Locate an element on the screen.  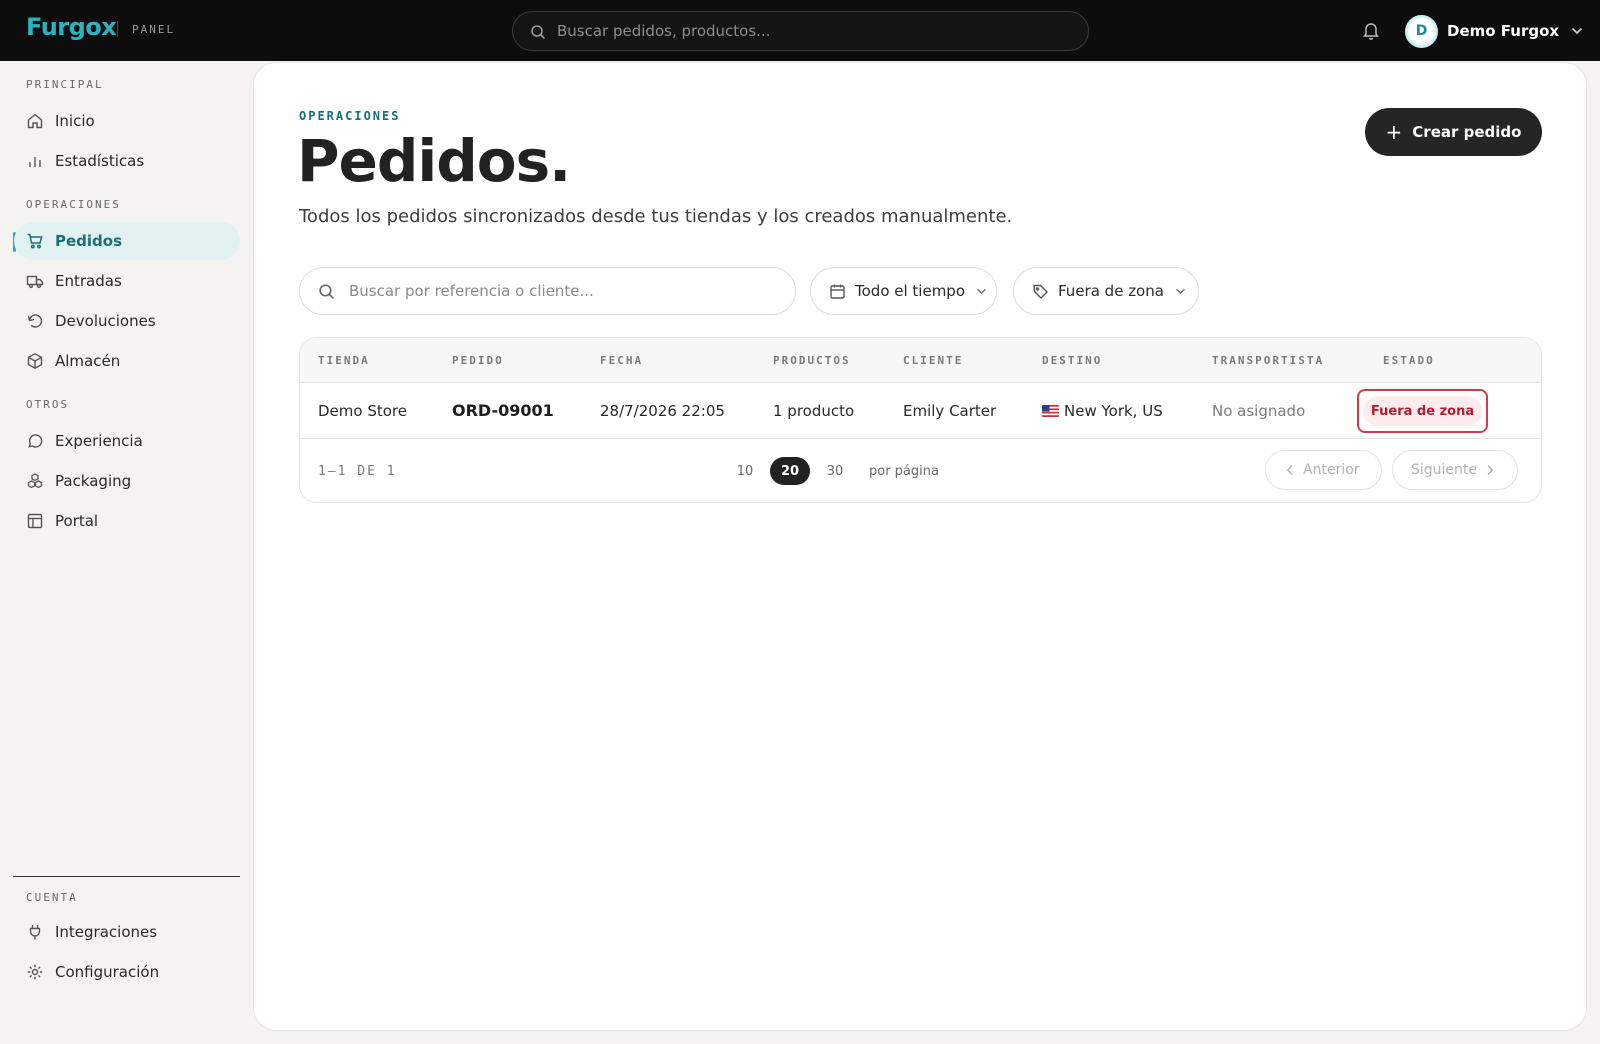
page-size-20: 20 is located at coordinates (790, 471).